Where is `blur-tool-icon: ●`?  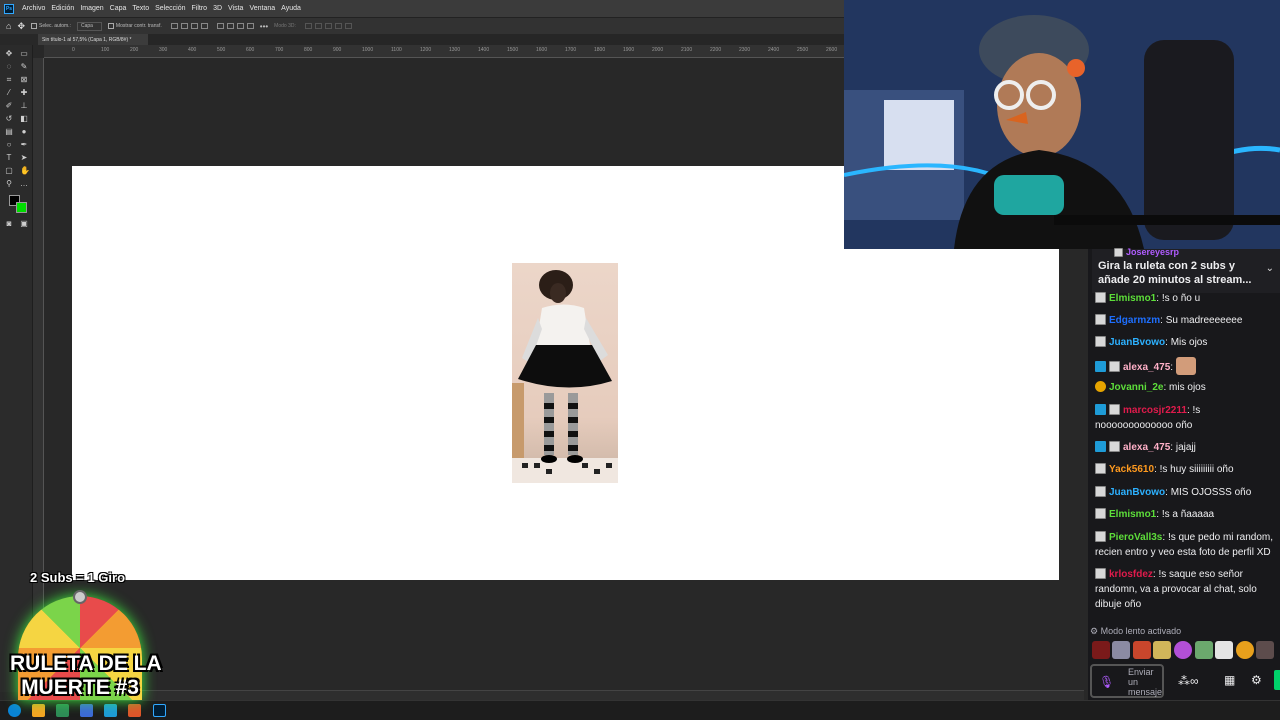
blur-tool-icon: ● is located at coordinates (24, 132).